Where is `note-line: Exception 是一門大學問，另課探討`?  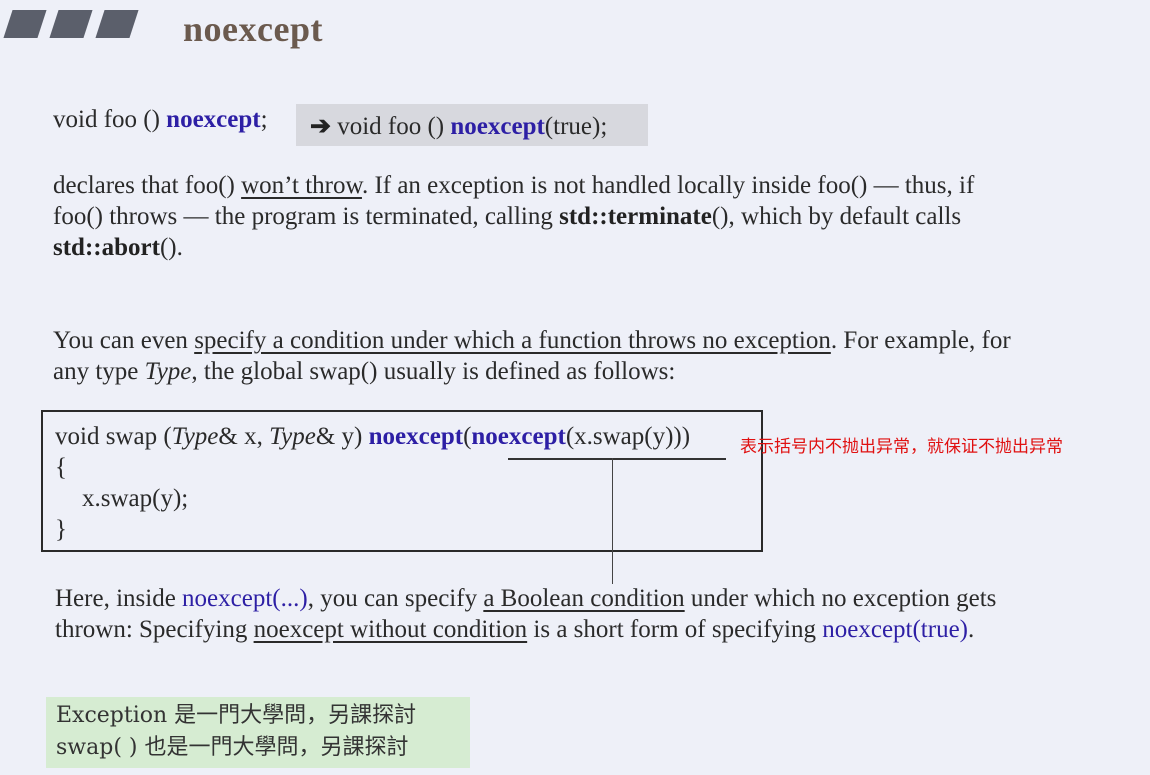
note-line: Exception 是一門大學問，另課探討 is located at coordinates (236, 715).